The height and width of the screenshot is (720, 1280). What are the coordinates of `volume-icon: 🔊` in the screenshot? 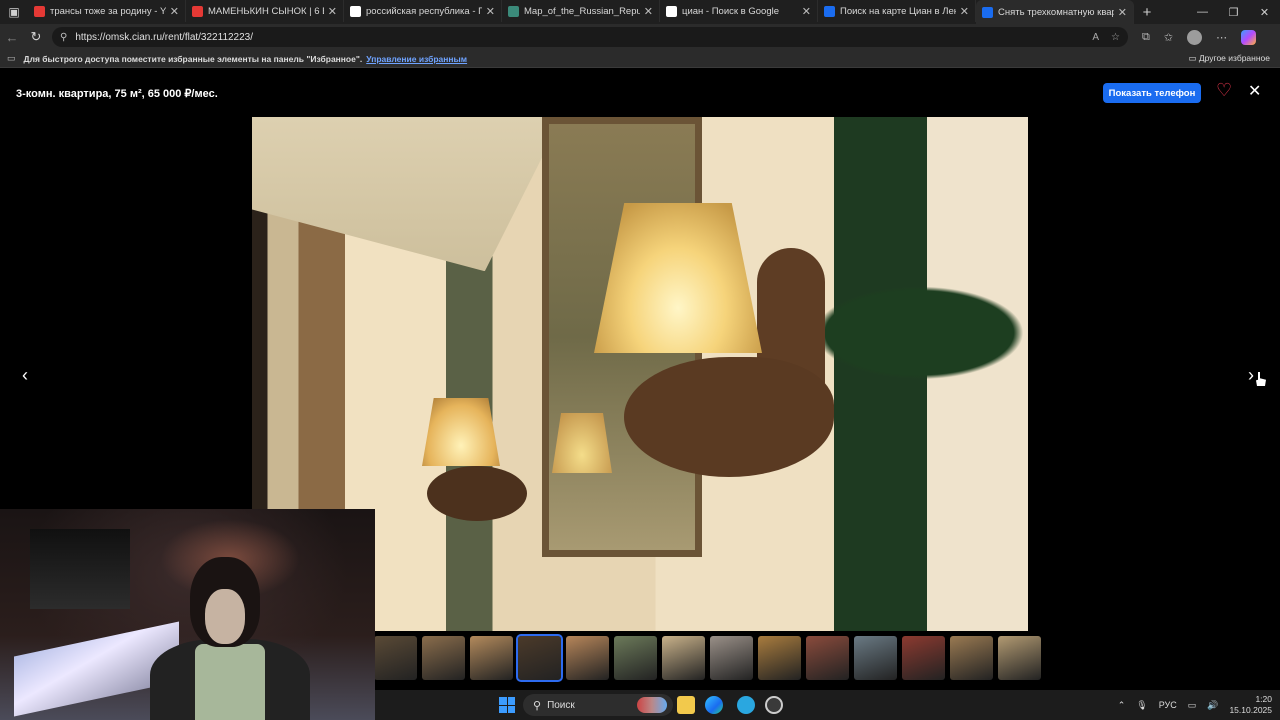 It's located at (1212, 705).